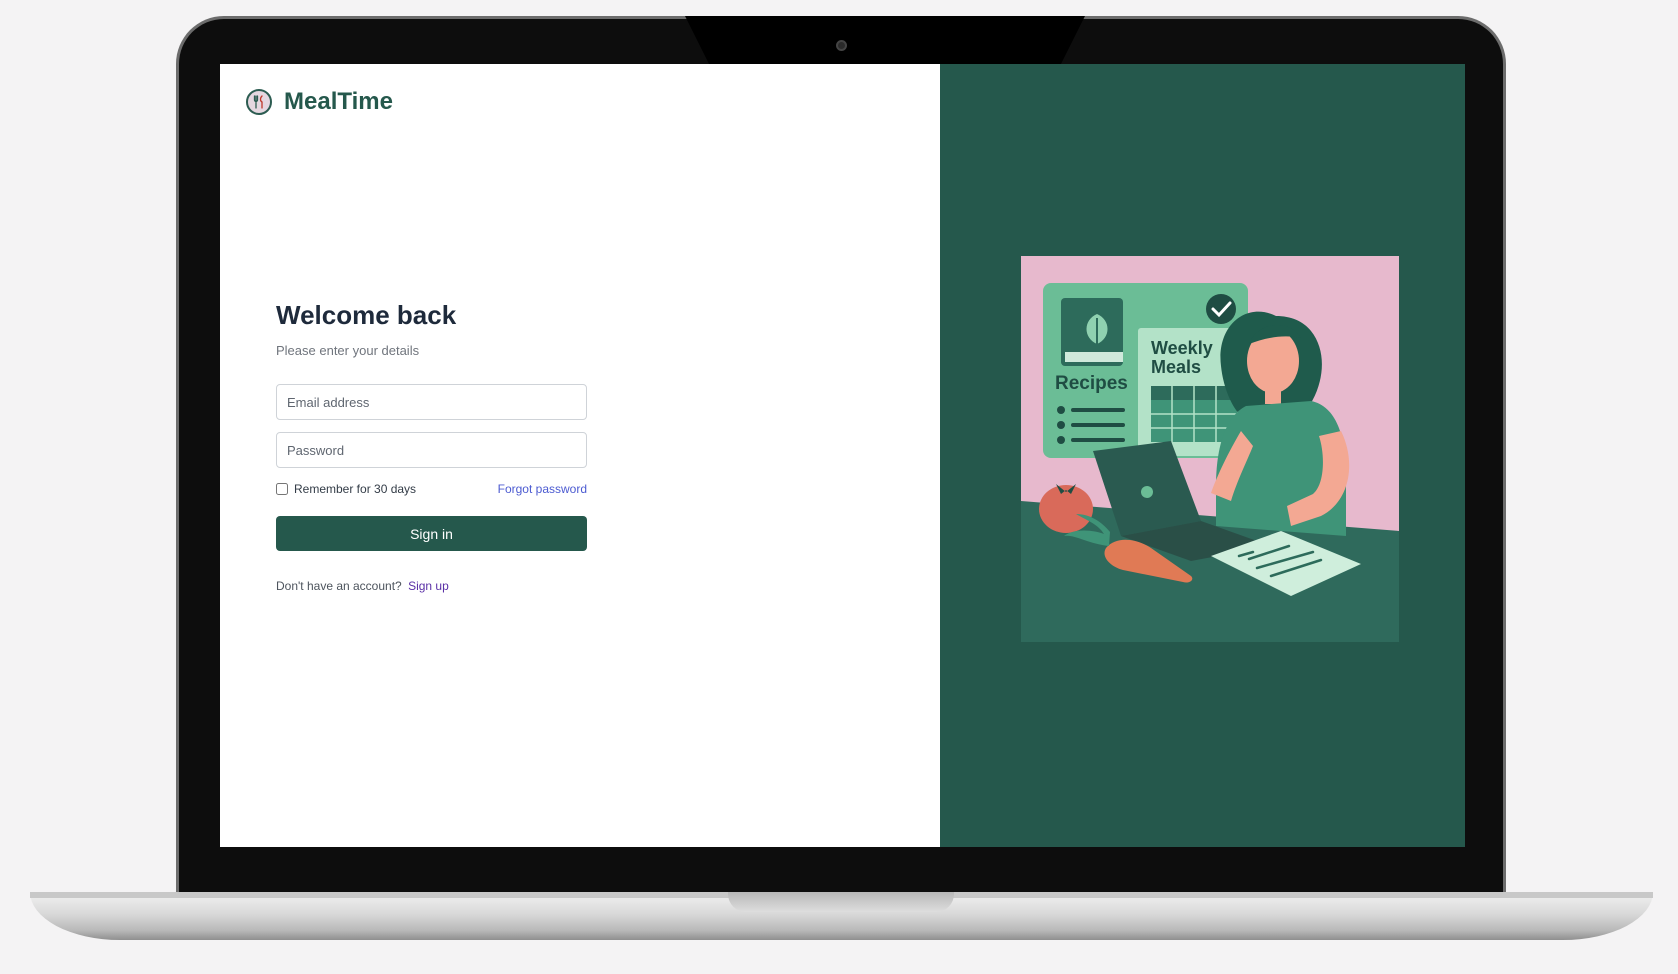  What do you see at coordinates (366, 315) in the screenshot?
I see `page-title: Welcome back` at bounding box center [366, 315].